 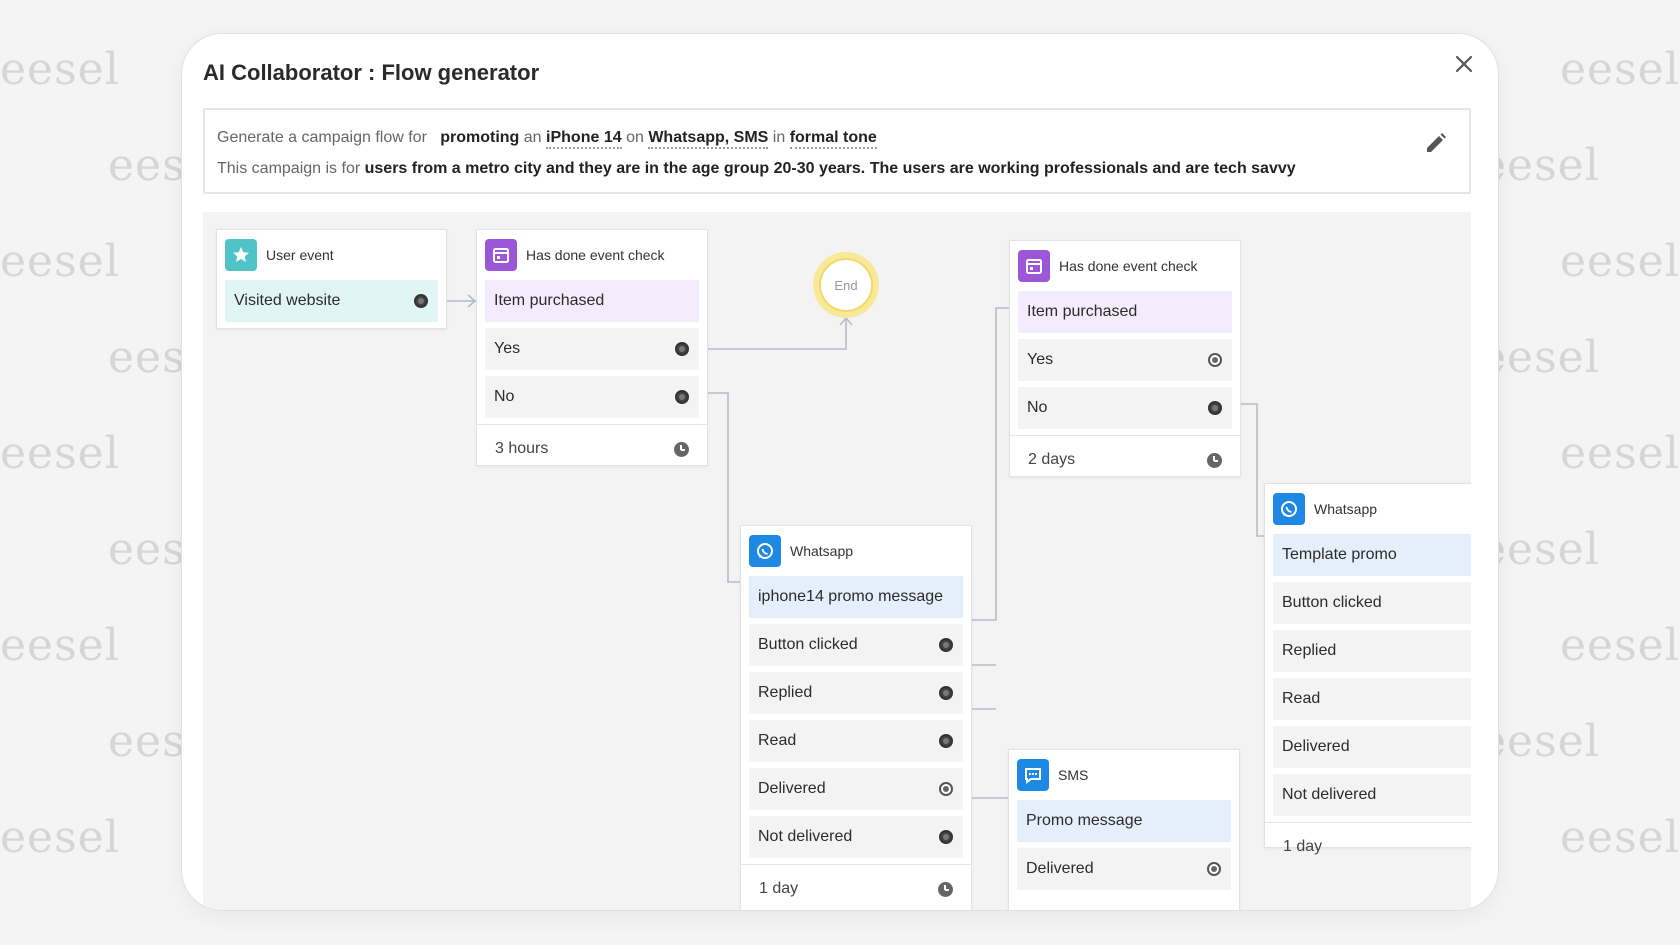 I want to click on node-sms: SMS Promo message Delivered, so click(x=1124, y=829).